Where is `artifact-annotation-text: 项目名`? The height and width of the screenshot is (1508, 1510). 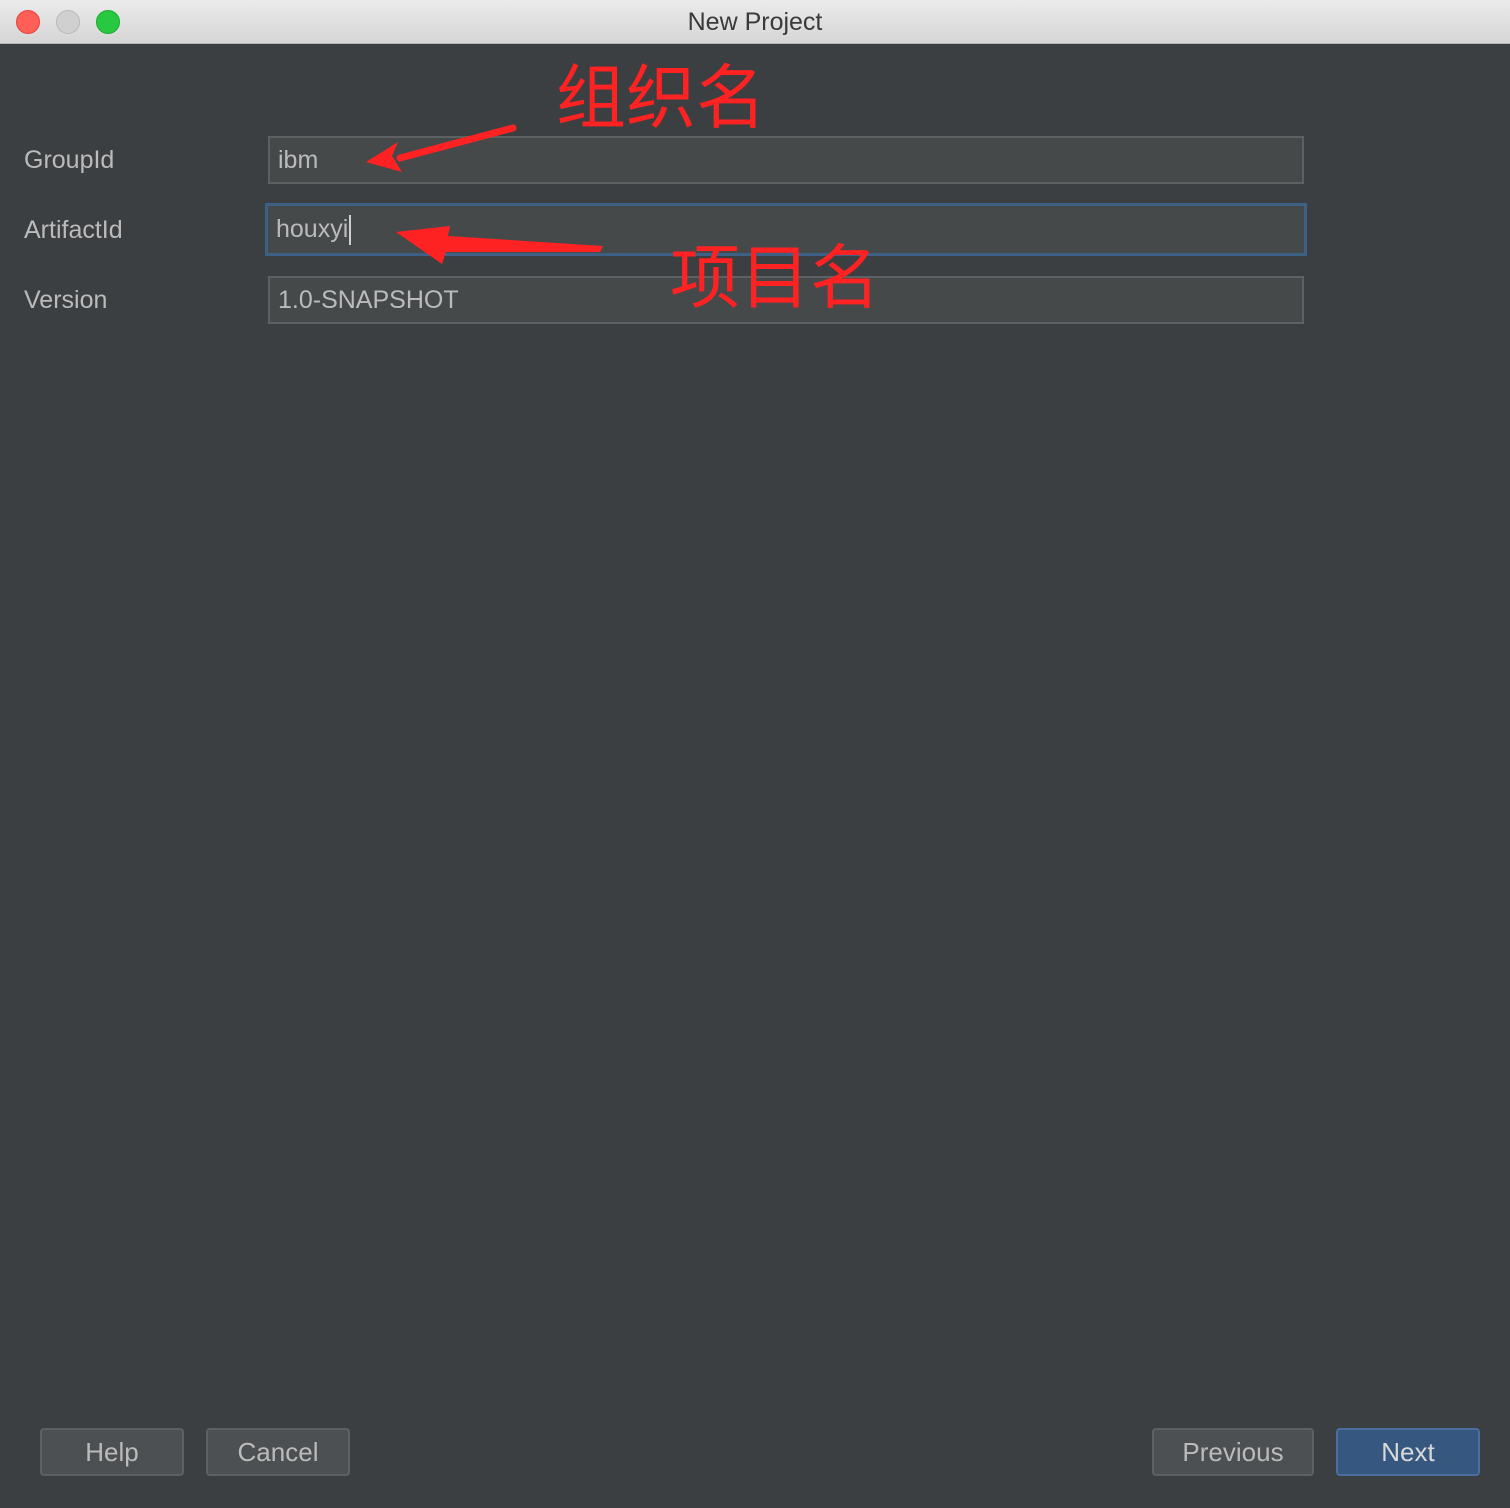 artifact-annotation-text: 项目名 is located at coordinates (775, 278).